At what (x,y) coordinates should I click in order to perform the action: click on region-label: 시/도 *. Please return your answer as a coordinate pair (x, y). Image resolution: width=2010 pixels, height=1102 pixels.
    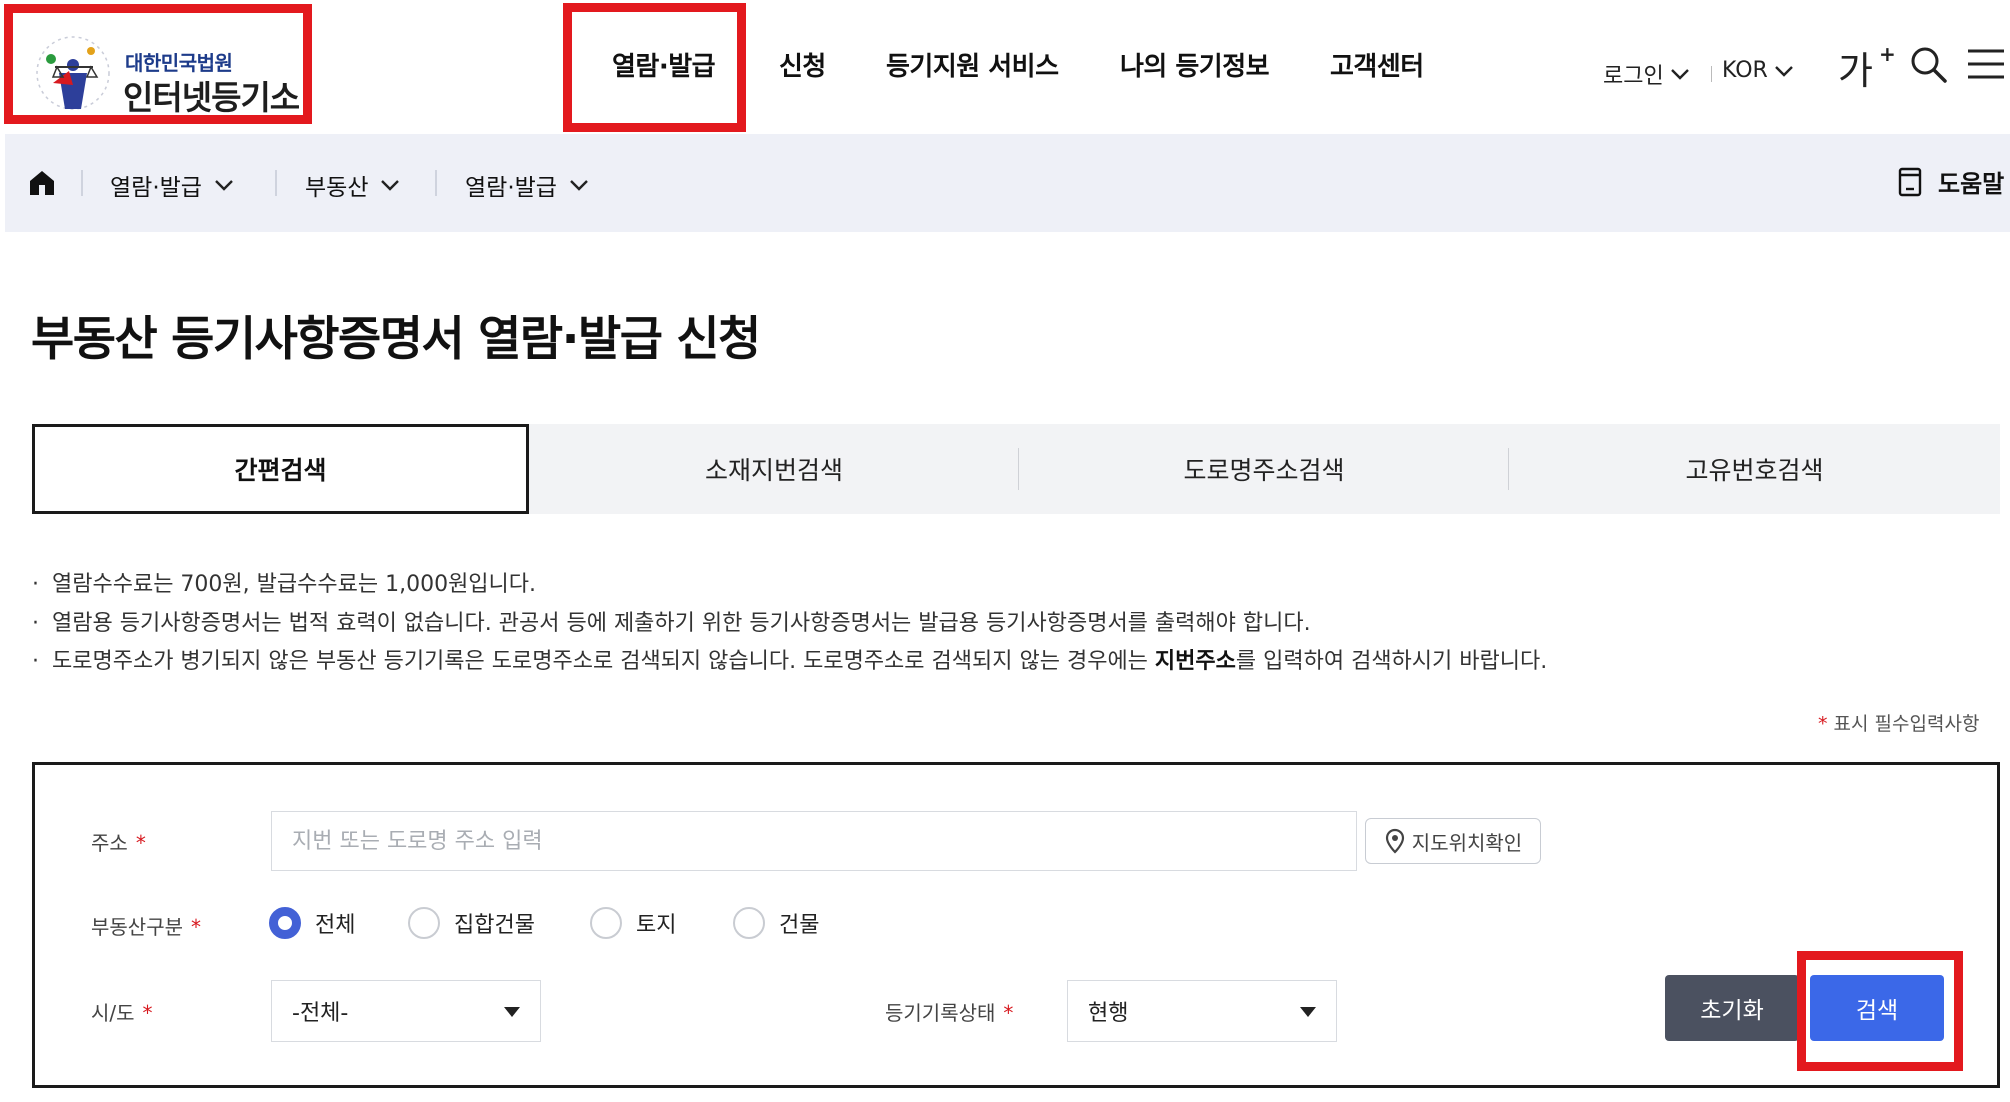
    Looking at the image, I should click on (122, 1011).